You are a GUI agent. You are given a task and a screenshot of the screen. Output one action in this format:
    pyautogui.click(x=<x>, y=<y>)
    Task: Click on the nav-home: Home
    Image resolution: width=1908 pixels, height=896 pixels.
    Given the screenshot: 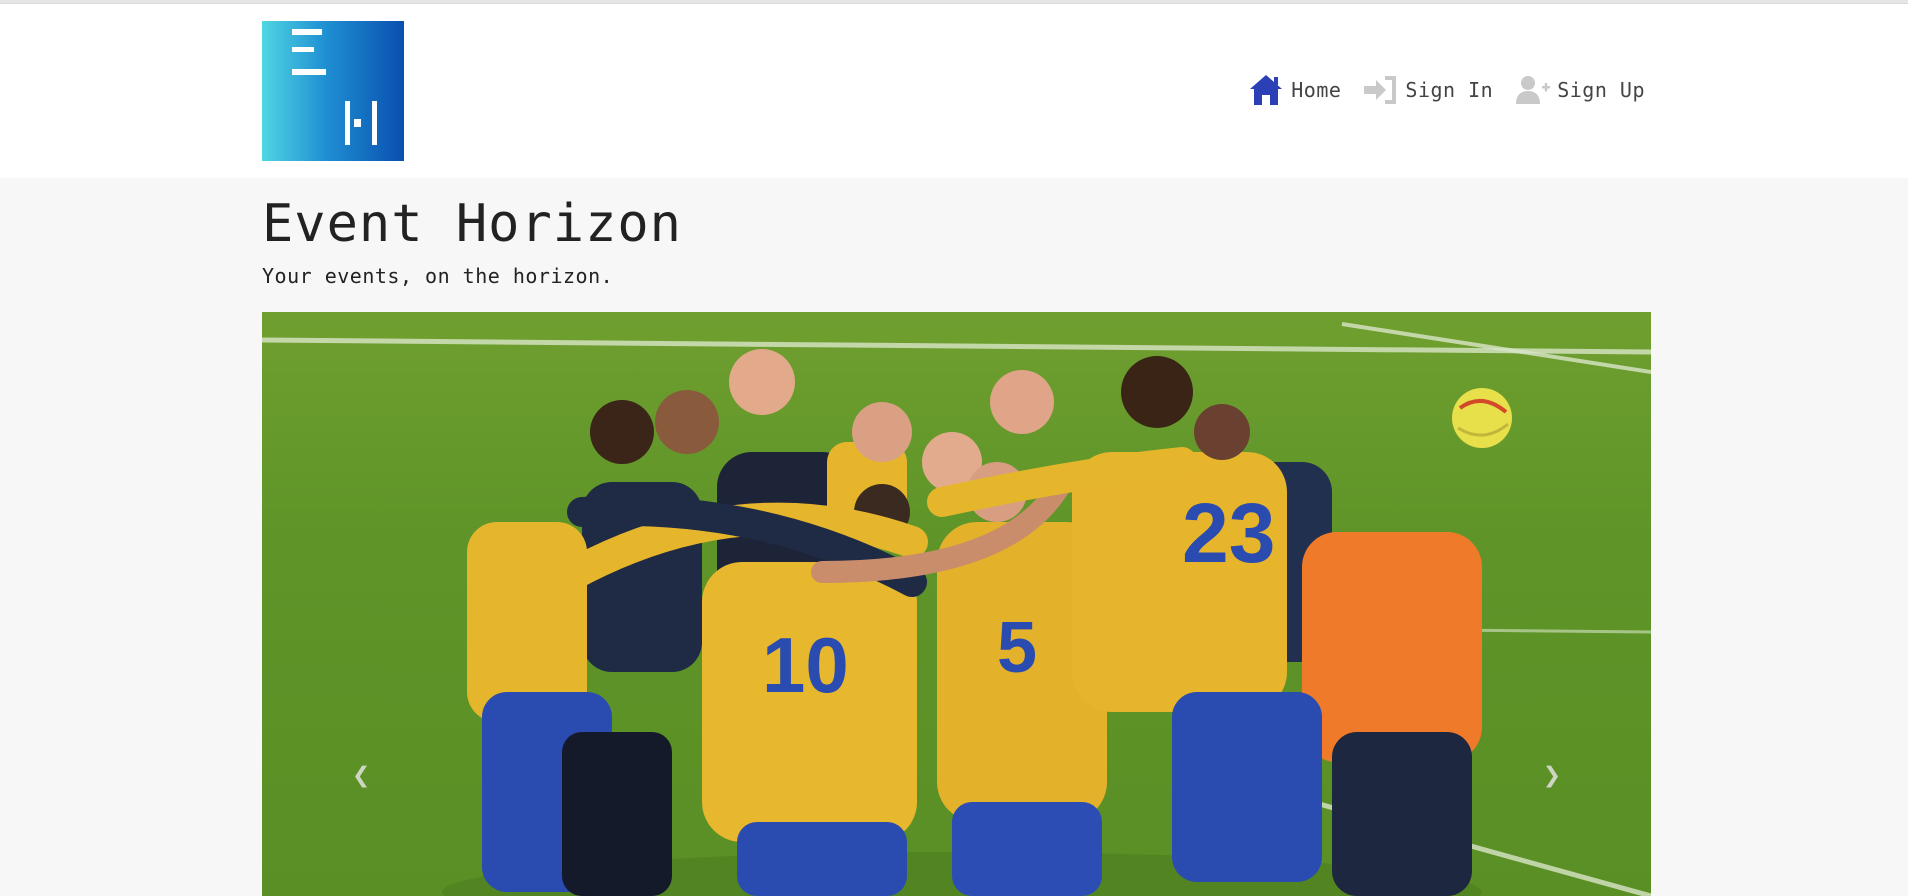 What is the action you would take?
    pyautogui.click(x=1294, y=90)
    